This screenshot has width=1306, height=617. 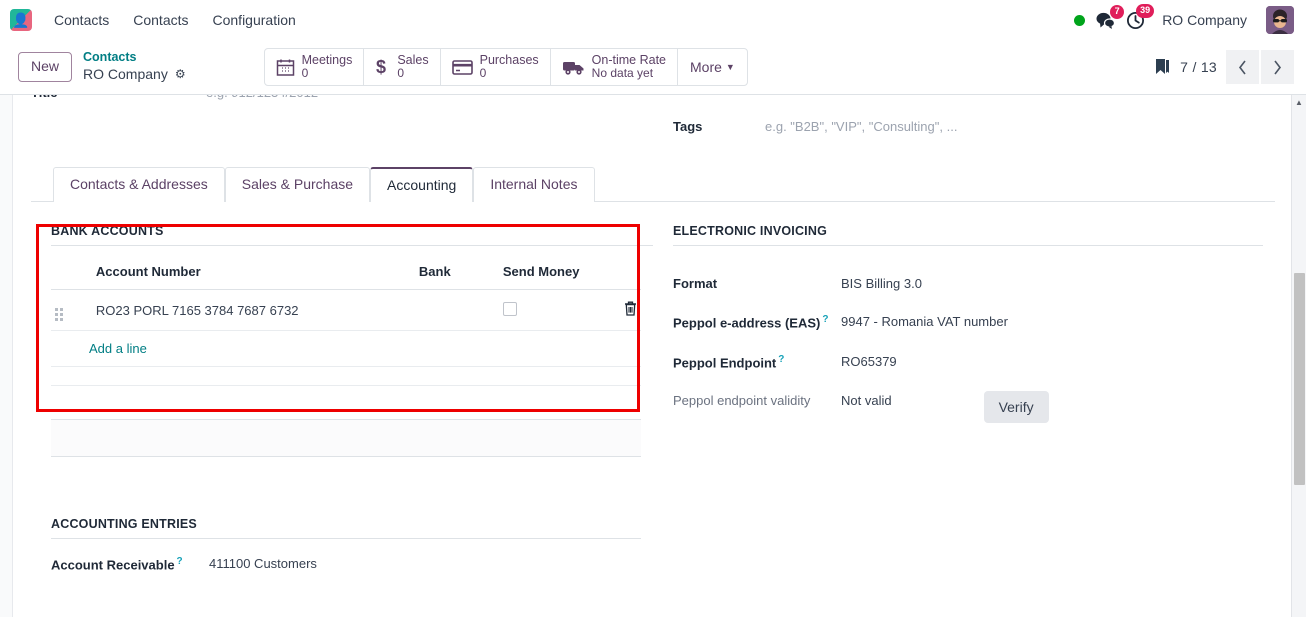 What do you see at coordinates (81, 20) in the screenshot?
I see `navbar-brand: Contacts` at bounding box center [81, 20].